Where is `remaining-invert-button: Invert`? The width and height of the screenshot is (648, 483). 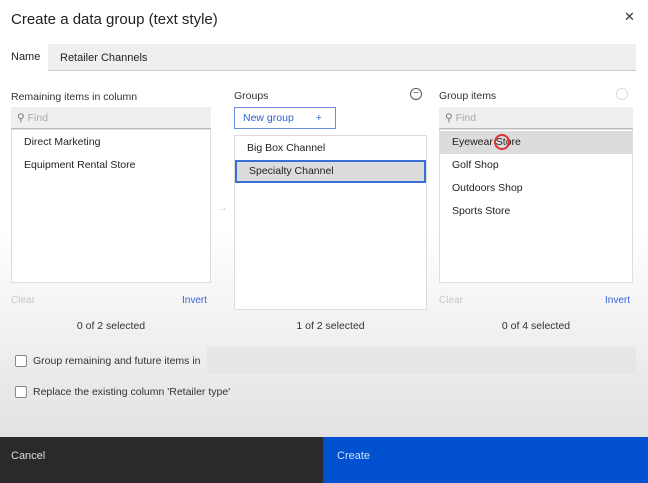
remaining-invert-button: Invert is located at coordinates (194, 300).